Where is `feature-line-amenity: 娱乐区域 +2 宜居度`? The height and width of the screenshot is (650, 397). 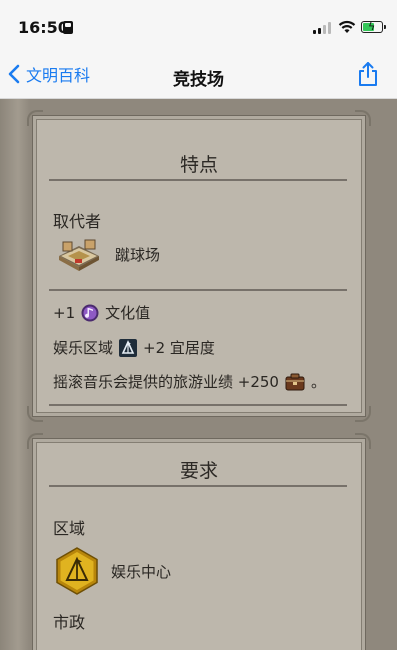 feature-line-amenity: 娱乐区域 +2 宜居度 is located at coordinates (134, 347).